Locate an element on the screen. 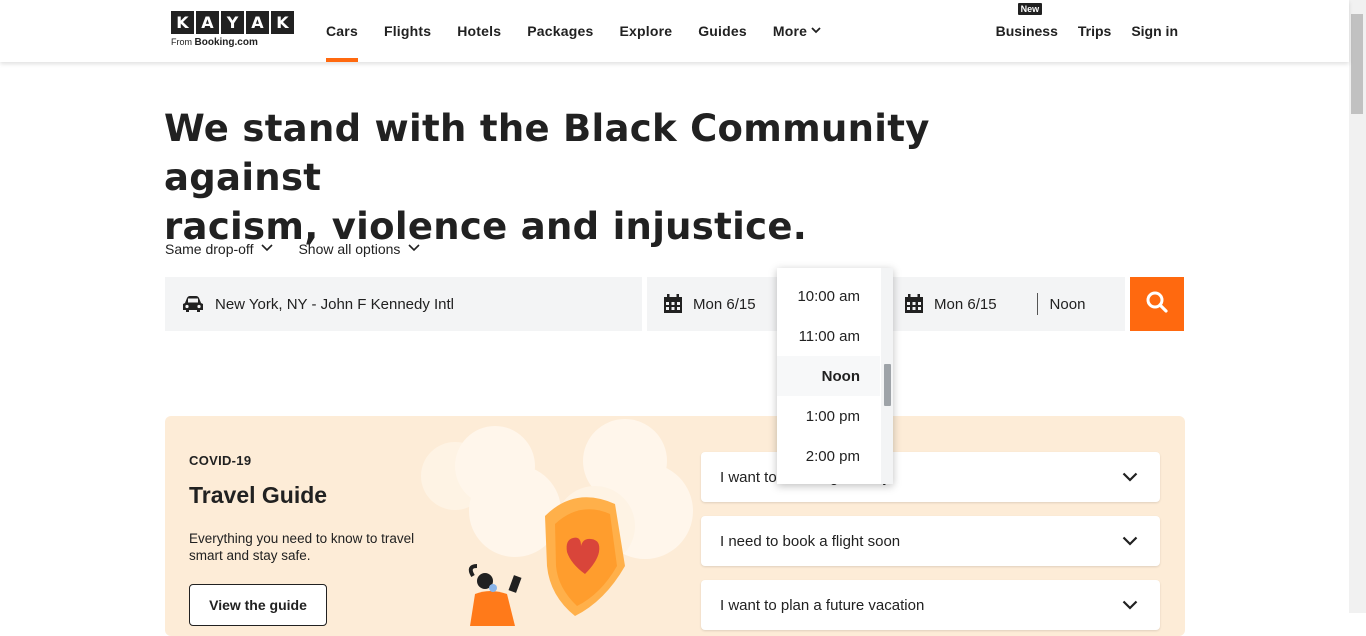  logo-letter: Y is located at coordinates (232, 22).